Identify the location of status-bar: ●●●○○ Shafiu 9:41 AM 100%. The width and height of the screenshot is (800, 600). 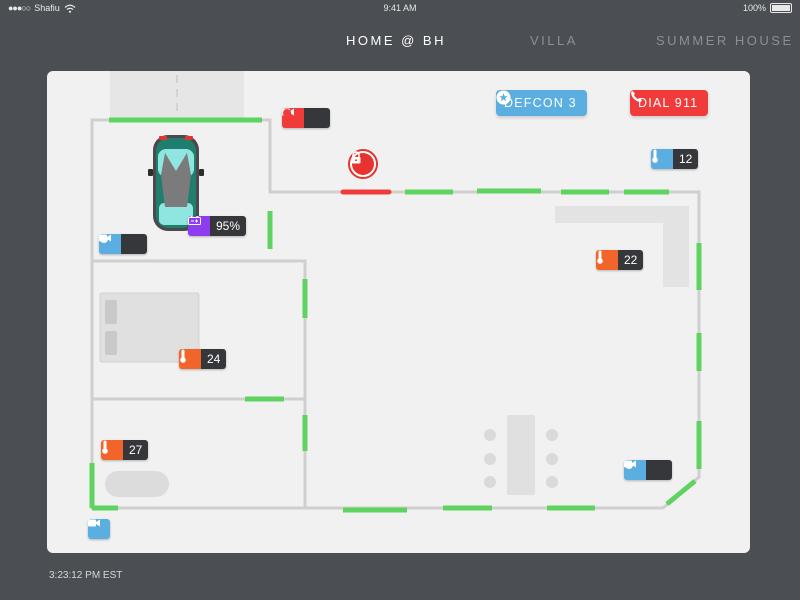
(400, 9).